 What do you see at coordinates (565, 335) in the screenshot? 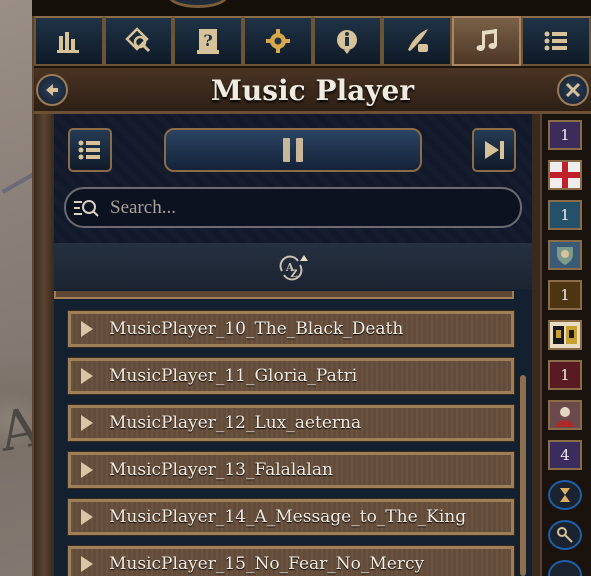
I see `coat-of-arms-icon` at bounding box center [565, 335].